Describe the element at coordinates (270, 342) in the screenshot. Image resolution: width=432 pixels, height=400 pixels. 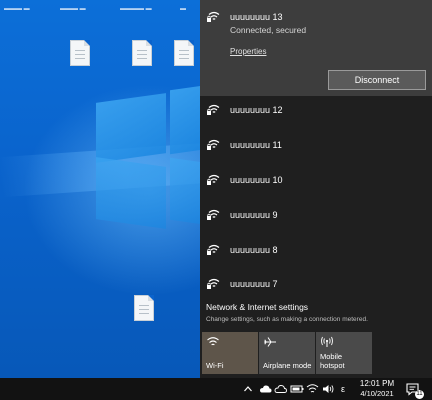
I see `airplane-icon` at that location.